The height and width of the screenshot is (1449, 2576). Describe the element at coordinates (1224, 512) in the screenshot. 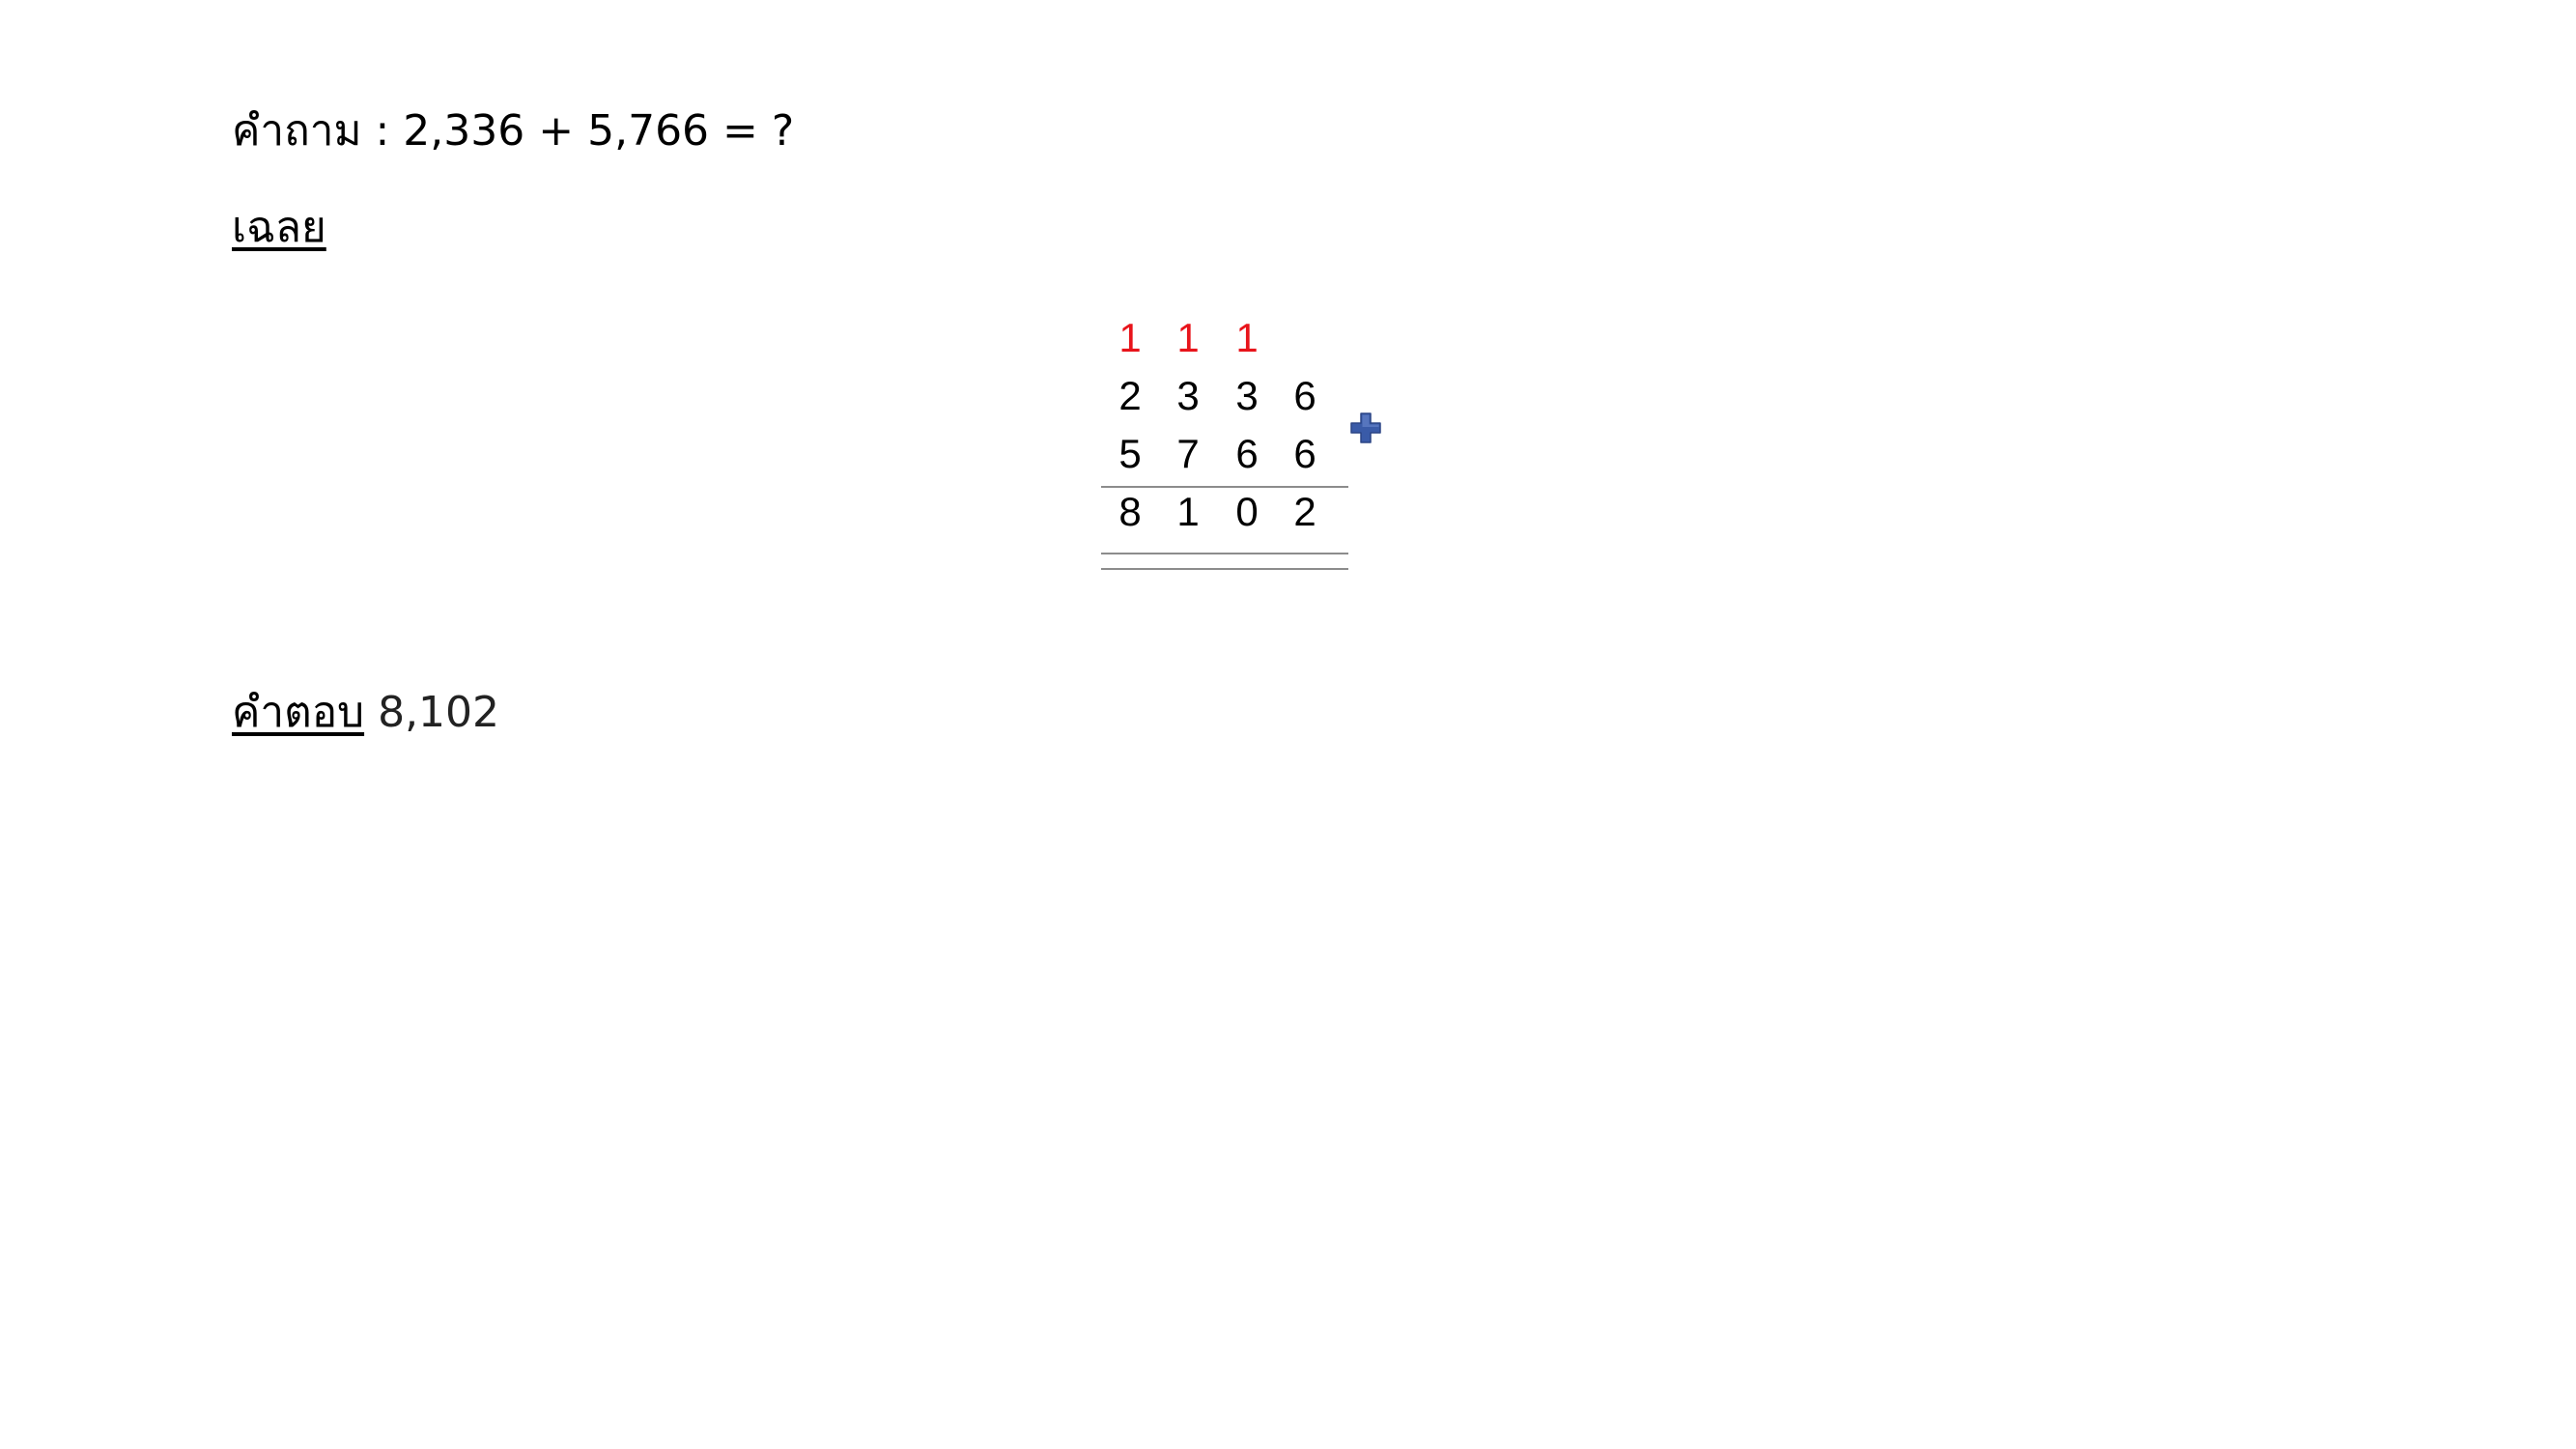

I see `result-row: 8 1 0 2` at that location.